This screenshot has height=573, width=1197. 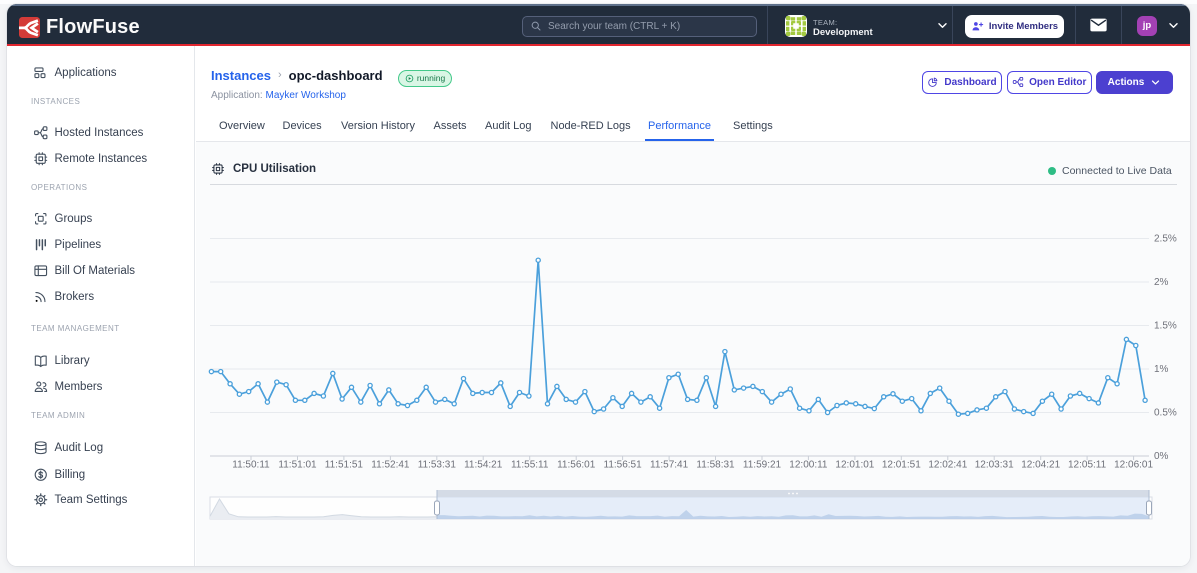 I want to click on svg-text: 12:01:01, so click(x=854, y=465).